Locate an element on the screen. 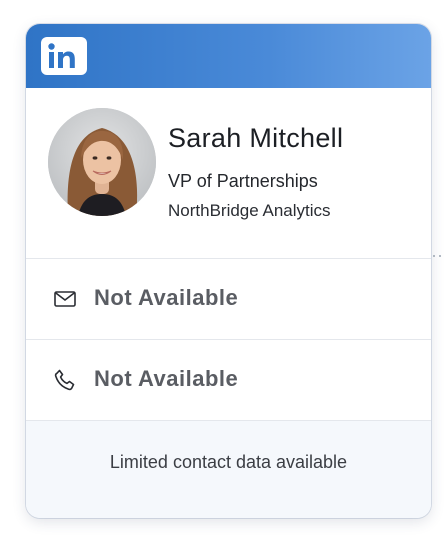 The image size is (444, 555). avatar is located at coordinates (102, 162).